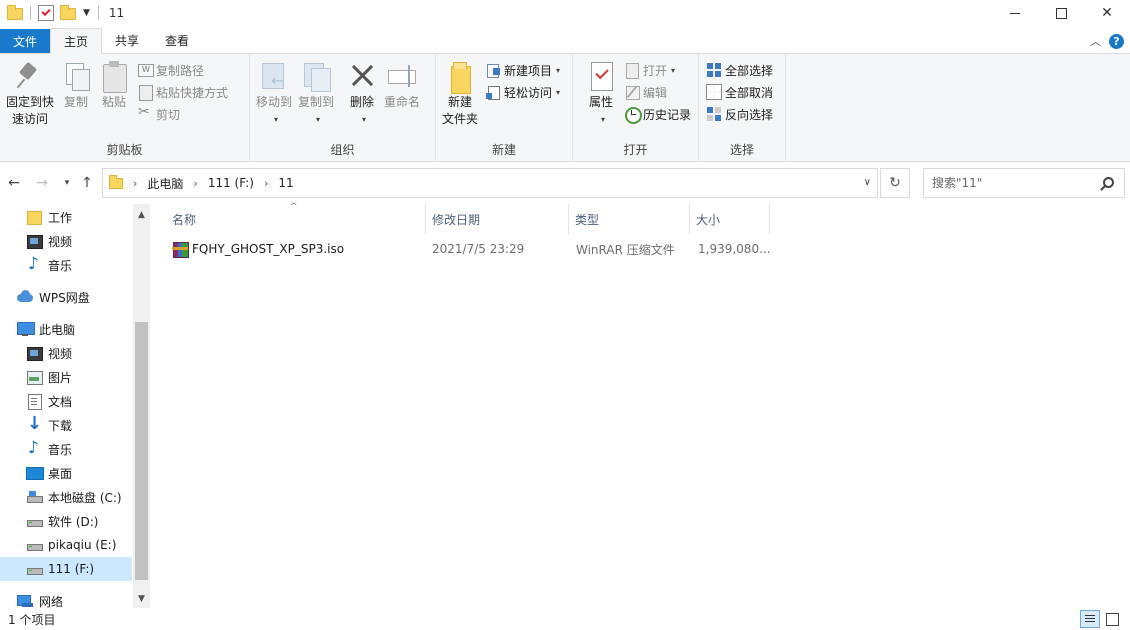 The width and height of the screenshot is (1130, 630). I want to click on open-label: 打开, so click(655, 70).